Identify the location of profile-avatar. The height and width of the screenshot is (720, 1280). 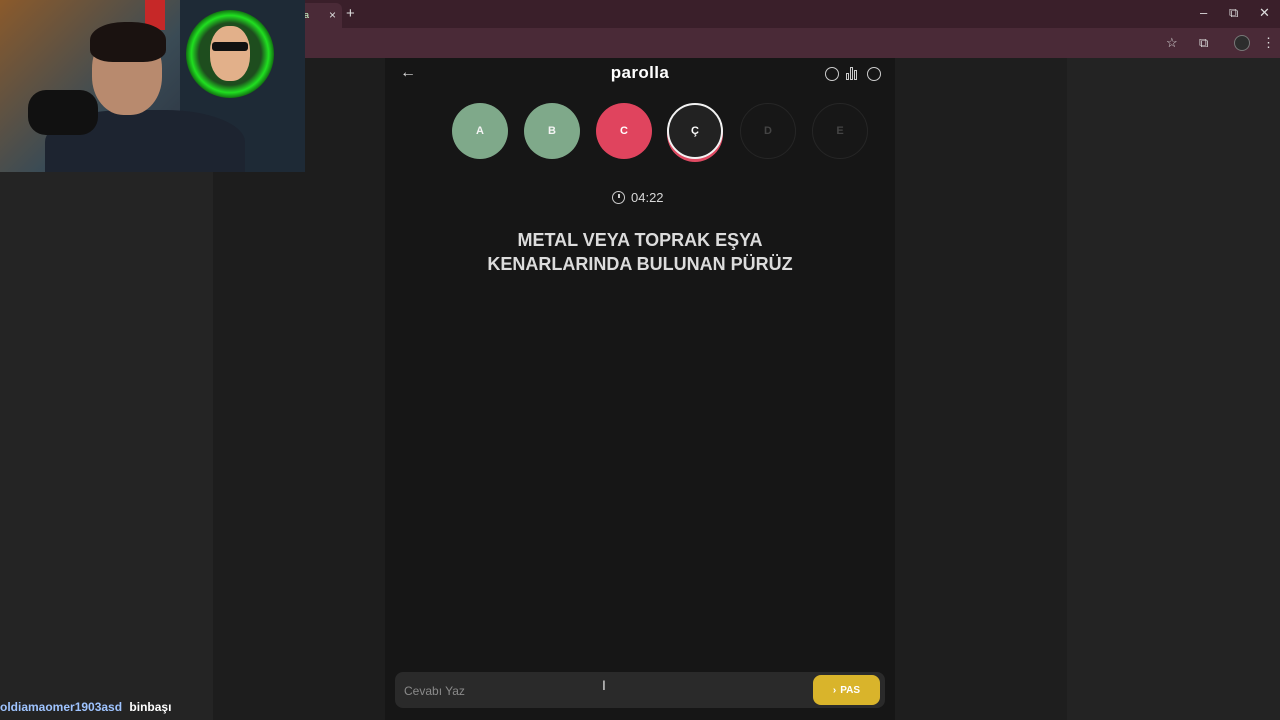
(1242, 43).